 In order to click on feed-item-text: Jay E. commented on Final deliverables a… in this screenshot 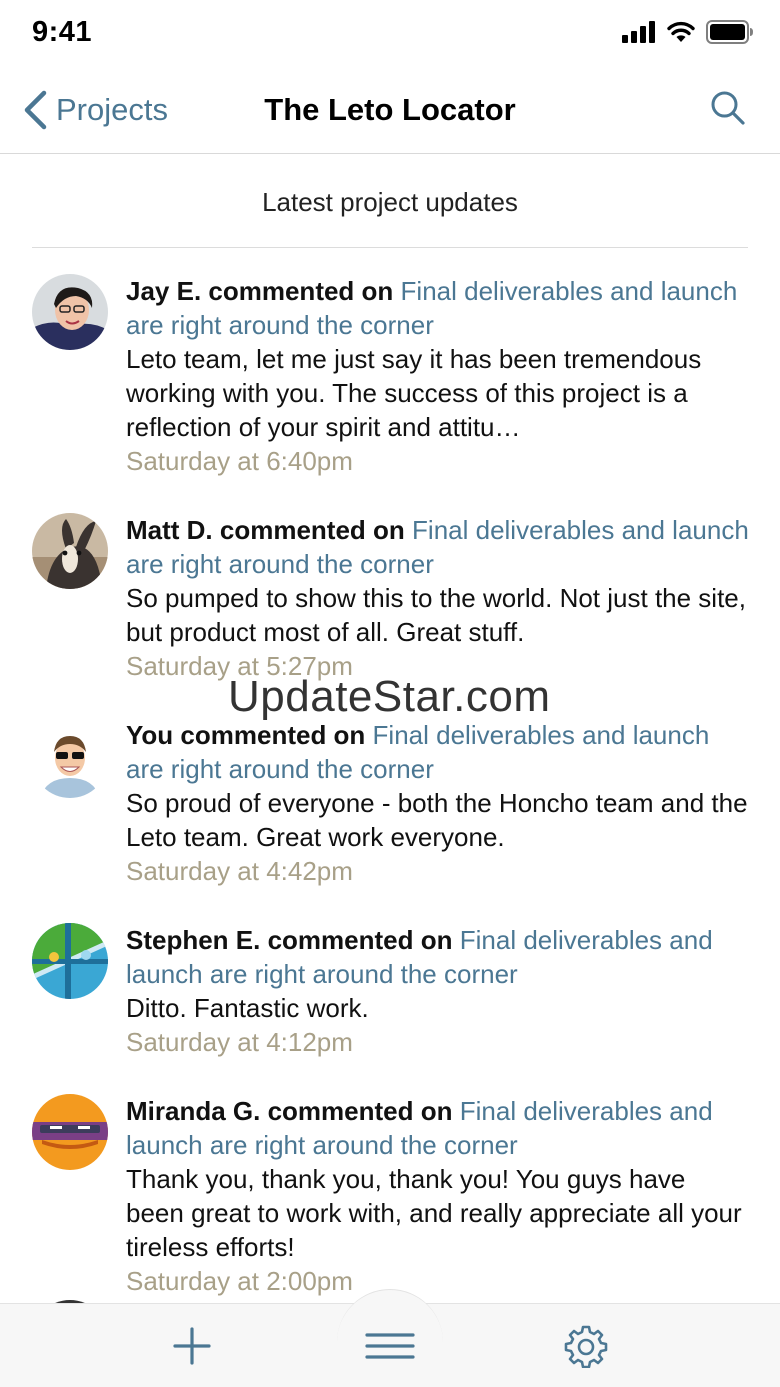, I will do `click(438, 376)`.